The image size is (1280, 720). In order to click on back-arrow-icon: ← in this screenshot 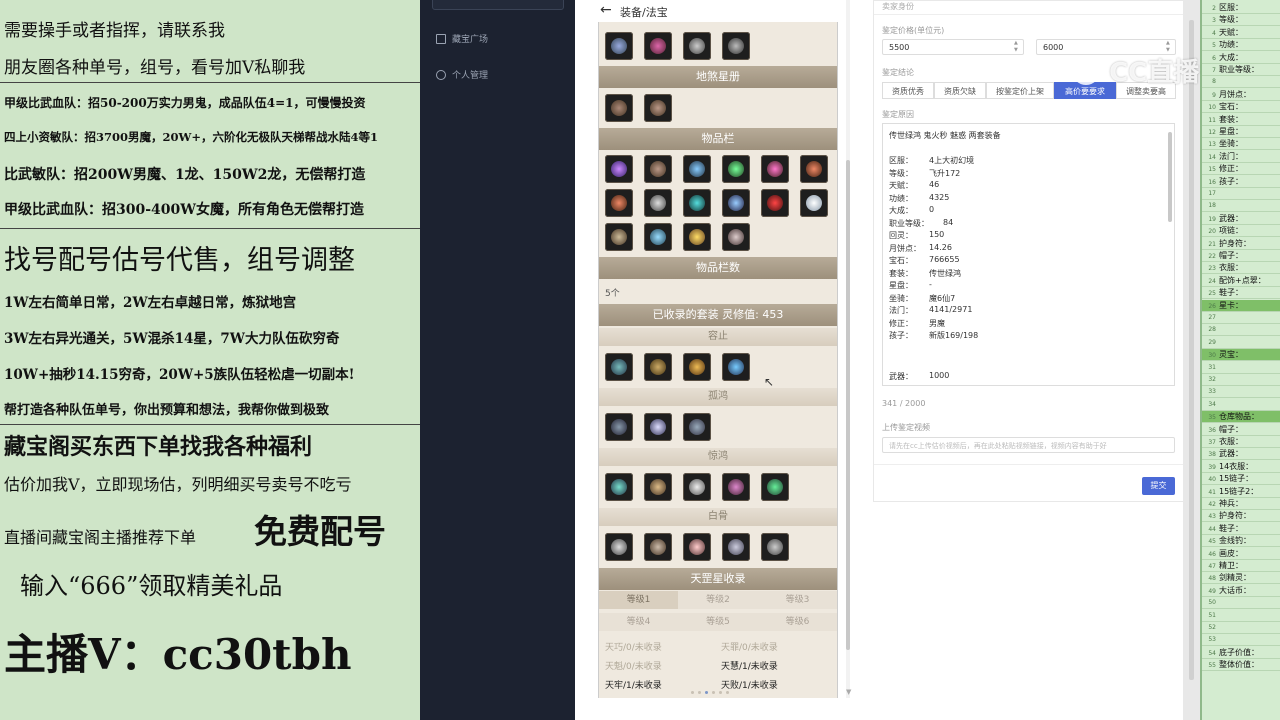, I will do `click(606, 10)`.